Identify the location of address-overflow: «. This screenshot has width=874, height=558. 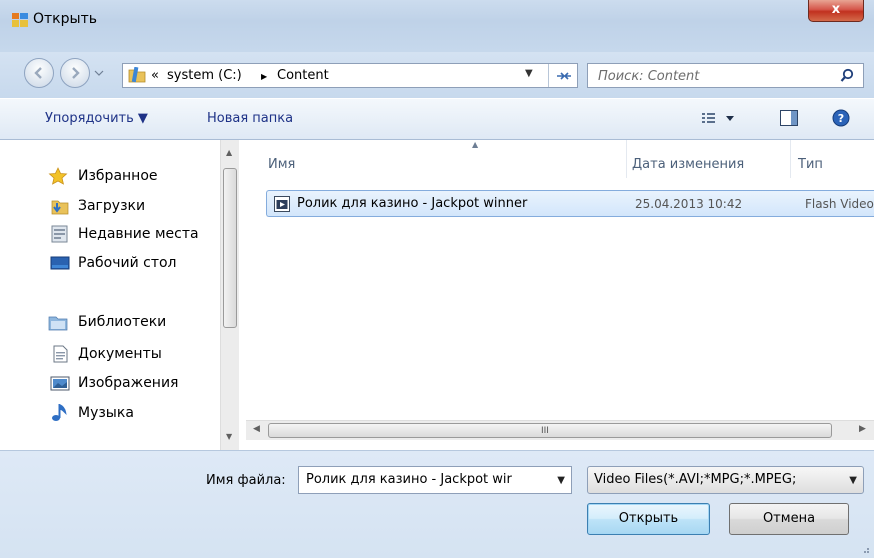
(155, 75).